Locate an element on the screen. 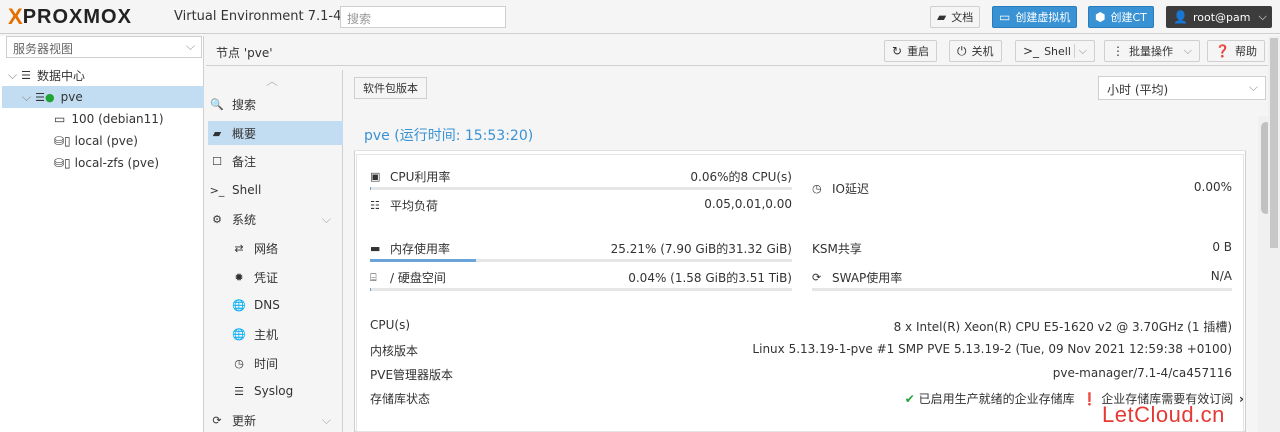 This screenshot has height=432, width=1280. help-icon: ❓ is located at coordinates (1222, 51).